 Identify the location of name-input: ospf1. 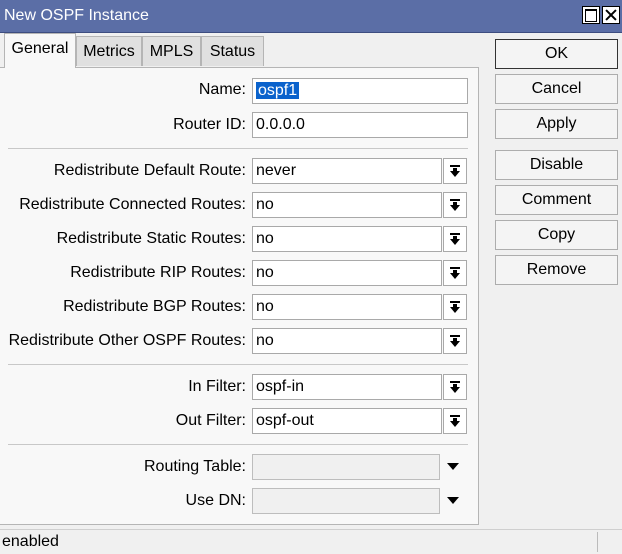
(360, 91).